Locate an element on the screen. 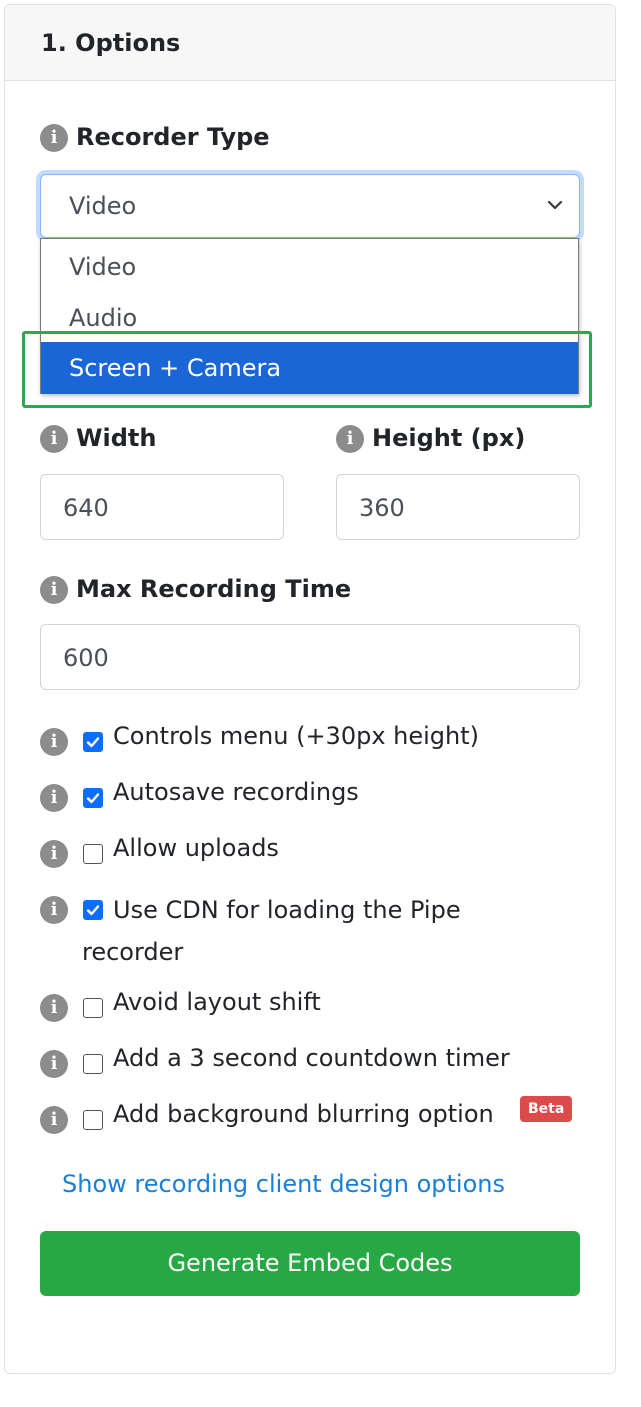 This screenshot has height=1407, width=641. allow-uploads-label: Allow uploads is located at coordinates (196, 848).